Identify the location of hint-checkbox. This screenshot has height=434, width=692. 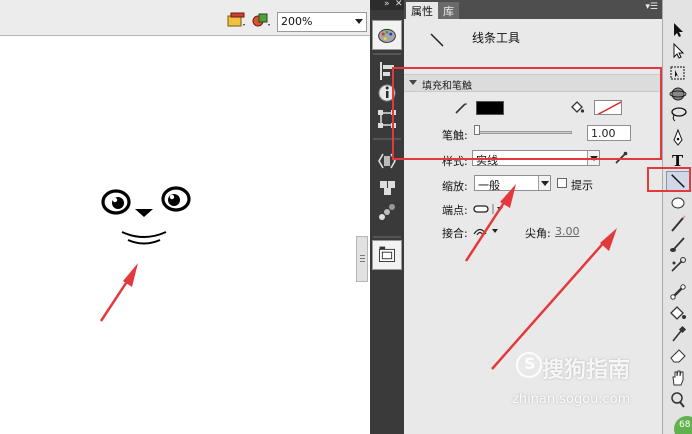
(562, 183).